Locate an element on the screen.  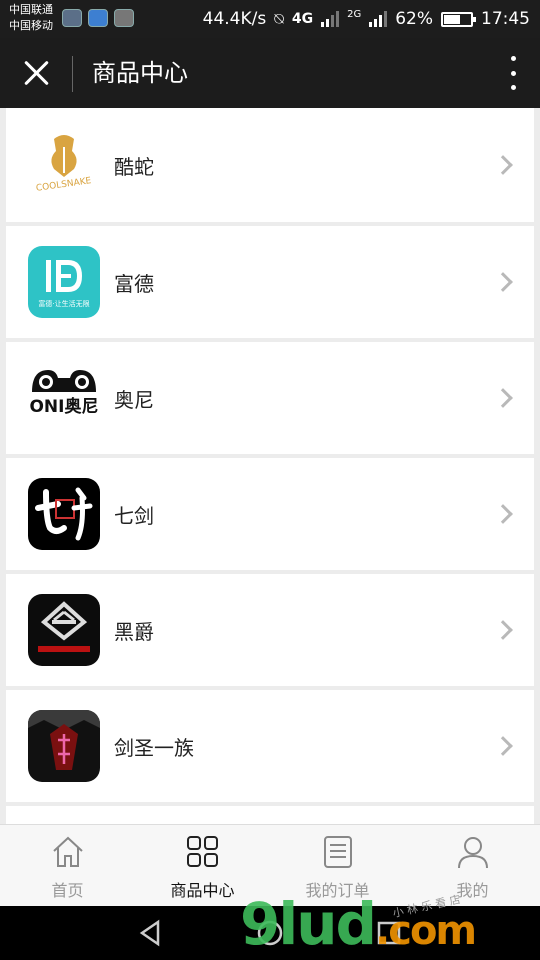
jianshengyizu-logo is located at coordinates (64, 746).